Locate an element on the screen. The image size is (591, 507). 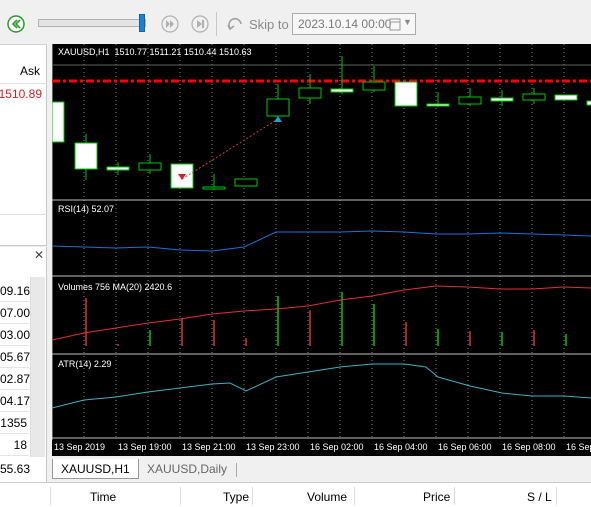
list-item: 02.87 is located at coordinates (15, 379).